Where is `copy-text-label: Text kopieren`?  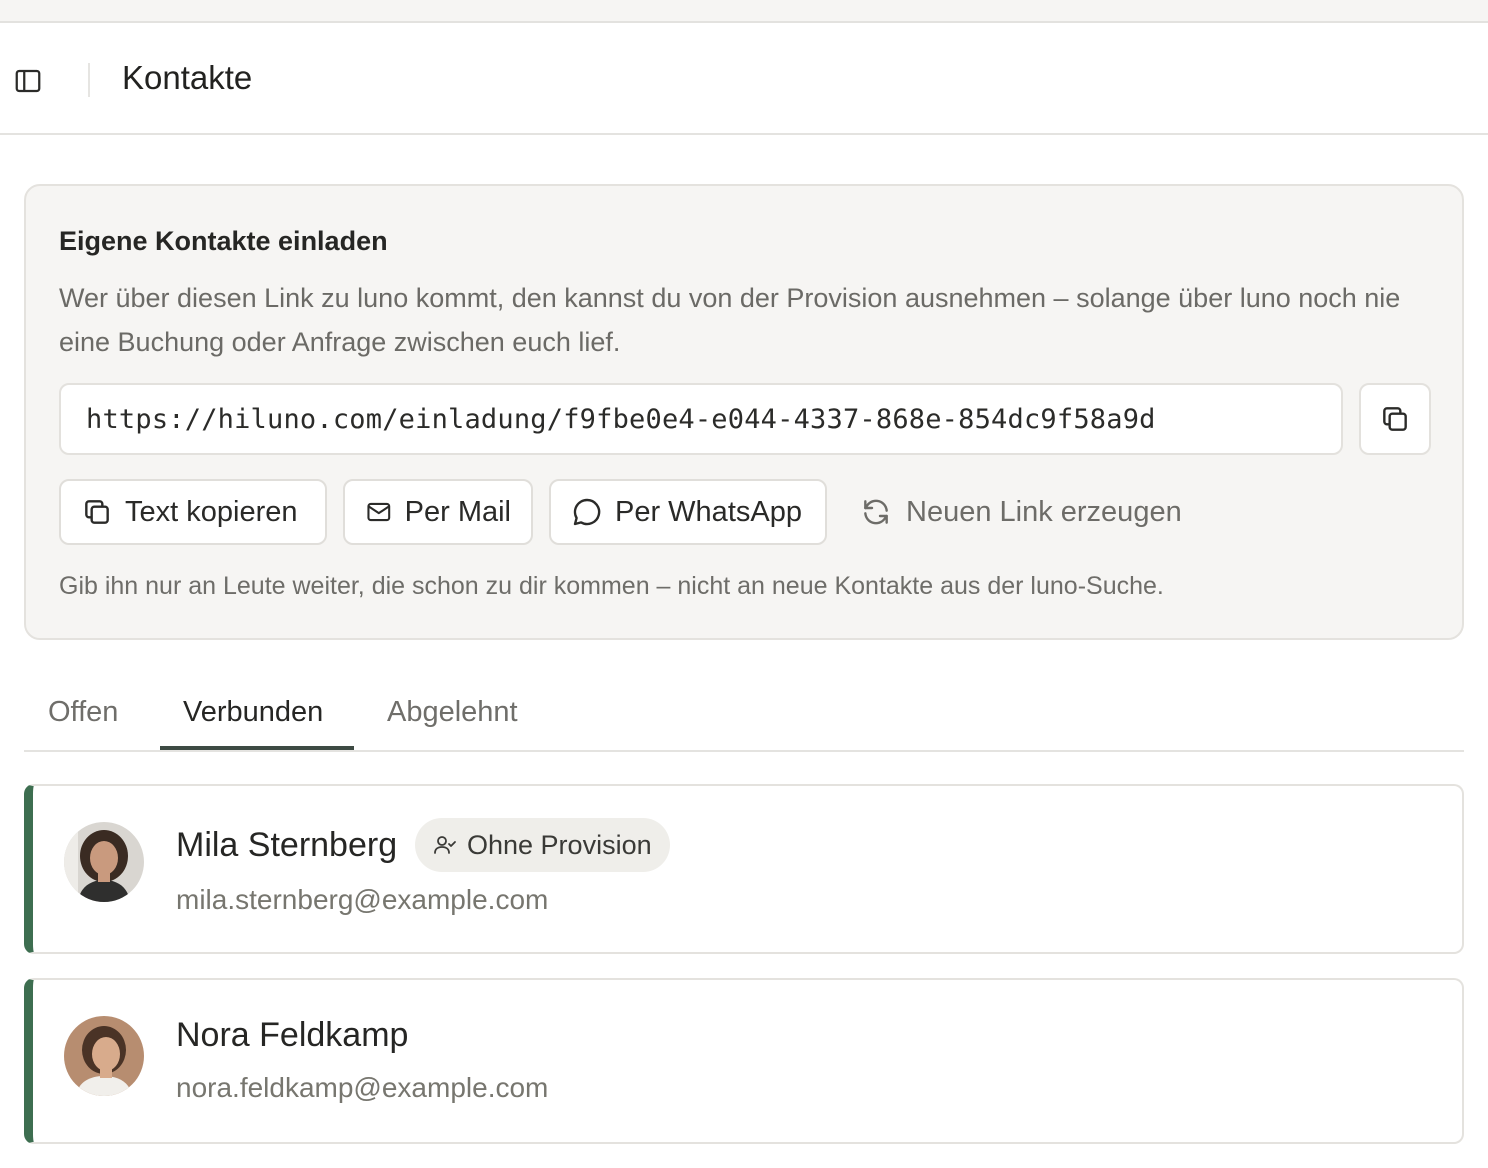
copy-text-label: Text kopieren is located at coordinates (211, 511).